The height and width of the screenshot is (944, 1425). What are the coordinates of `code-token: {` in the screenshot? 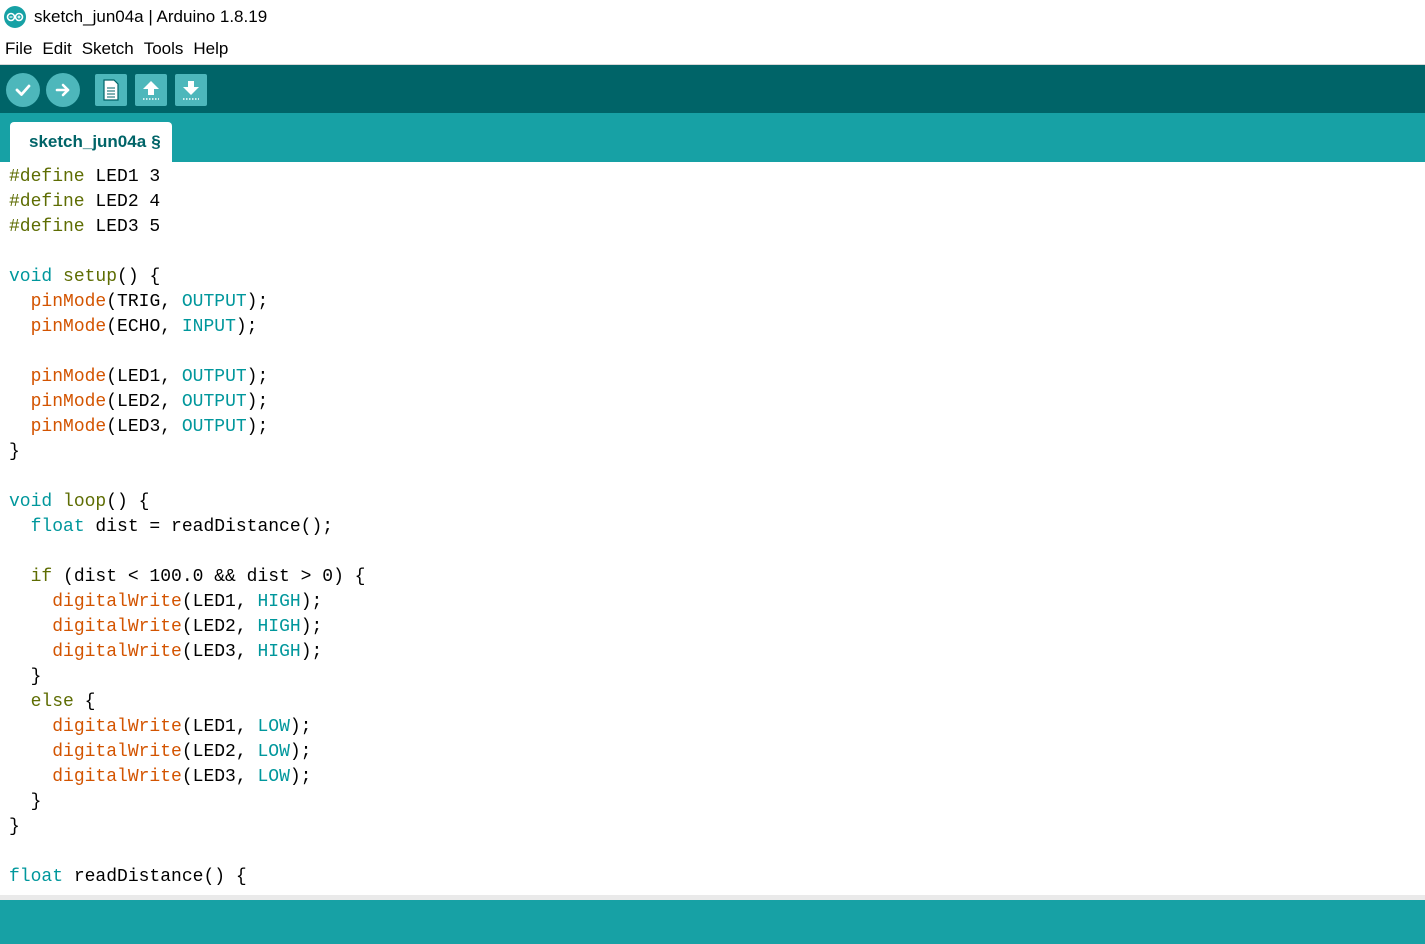 It's located at (84, 702).